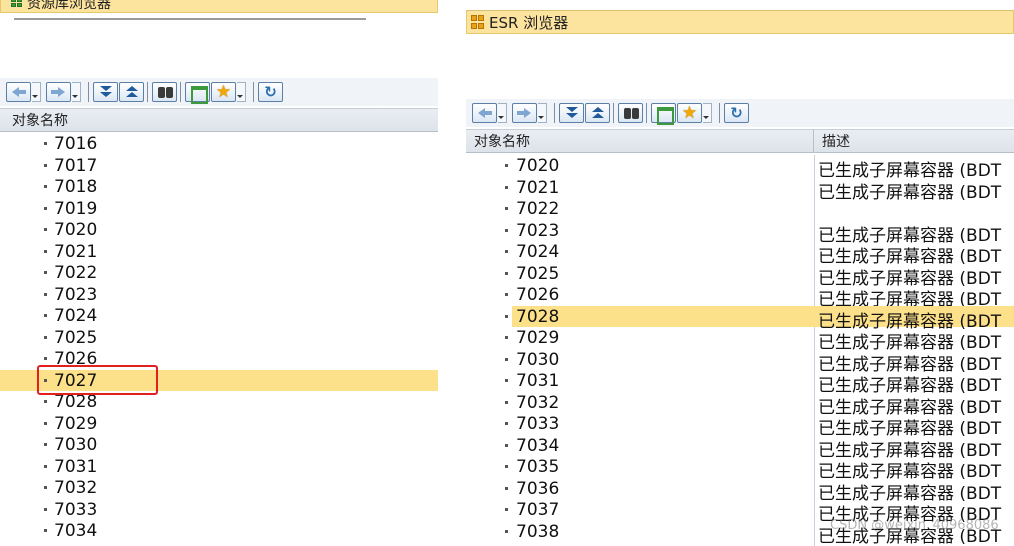 The image size is (1014, 546). I want to click on tree-row: 7033, so click(219, 510).